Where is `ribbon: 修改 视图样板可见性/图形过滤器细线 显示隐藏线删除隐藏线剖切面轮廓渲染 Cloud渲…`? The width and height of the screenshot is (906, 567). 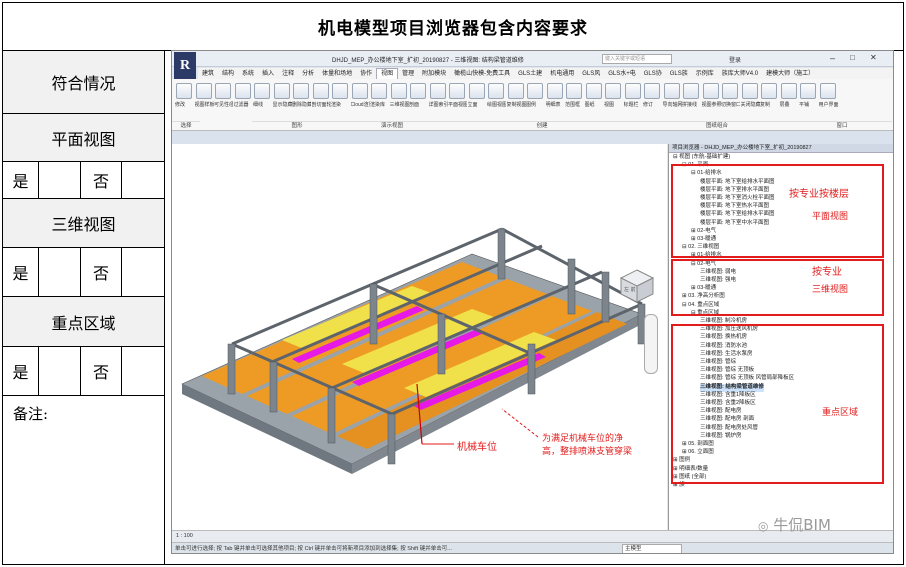 ribbon: 修改 视图样板可见性/图形过滤器细线 显示隐藏线删除隐藏线剖切面轮廓渲染 Cloud渲… is located at coordinates (532, 105).